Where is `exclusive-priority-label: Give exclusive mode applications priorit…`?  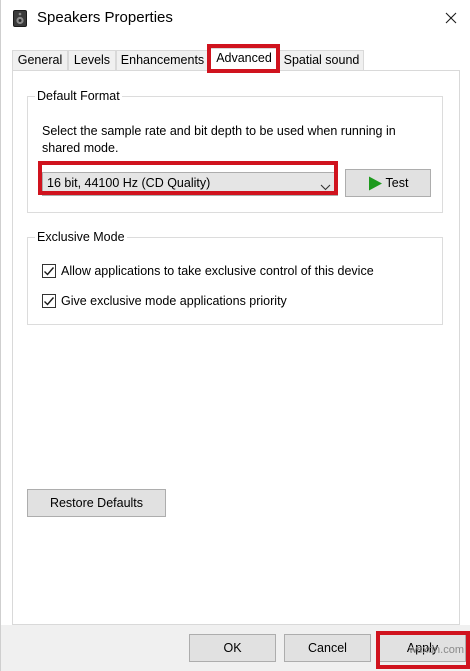 exclusive-priority-label: Give exclusive mode applications priorit… is located at coordinates (174, 301).